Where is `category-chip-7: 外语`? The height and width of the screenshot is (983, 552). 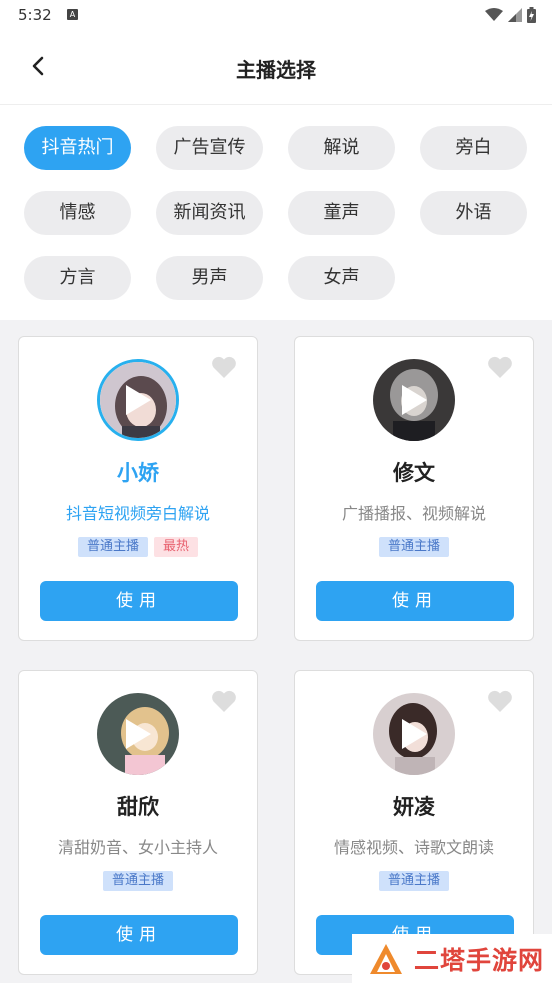 category-chip-7: 外语 is located at coordinates (473, 213).